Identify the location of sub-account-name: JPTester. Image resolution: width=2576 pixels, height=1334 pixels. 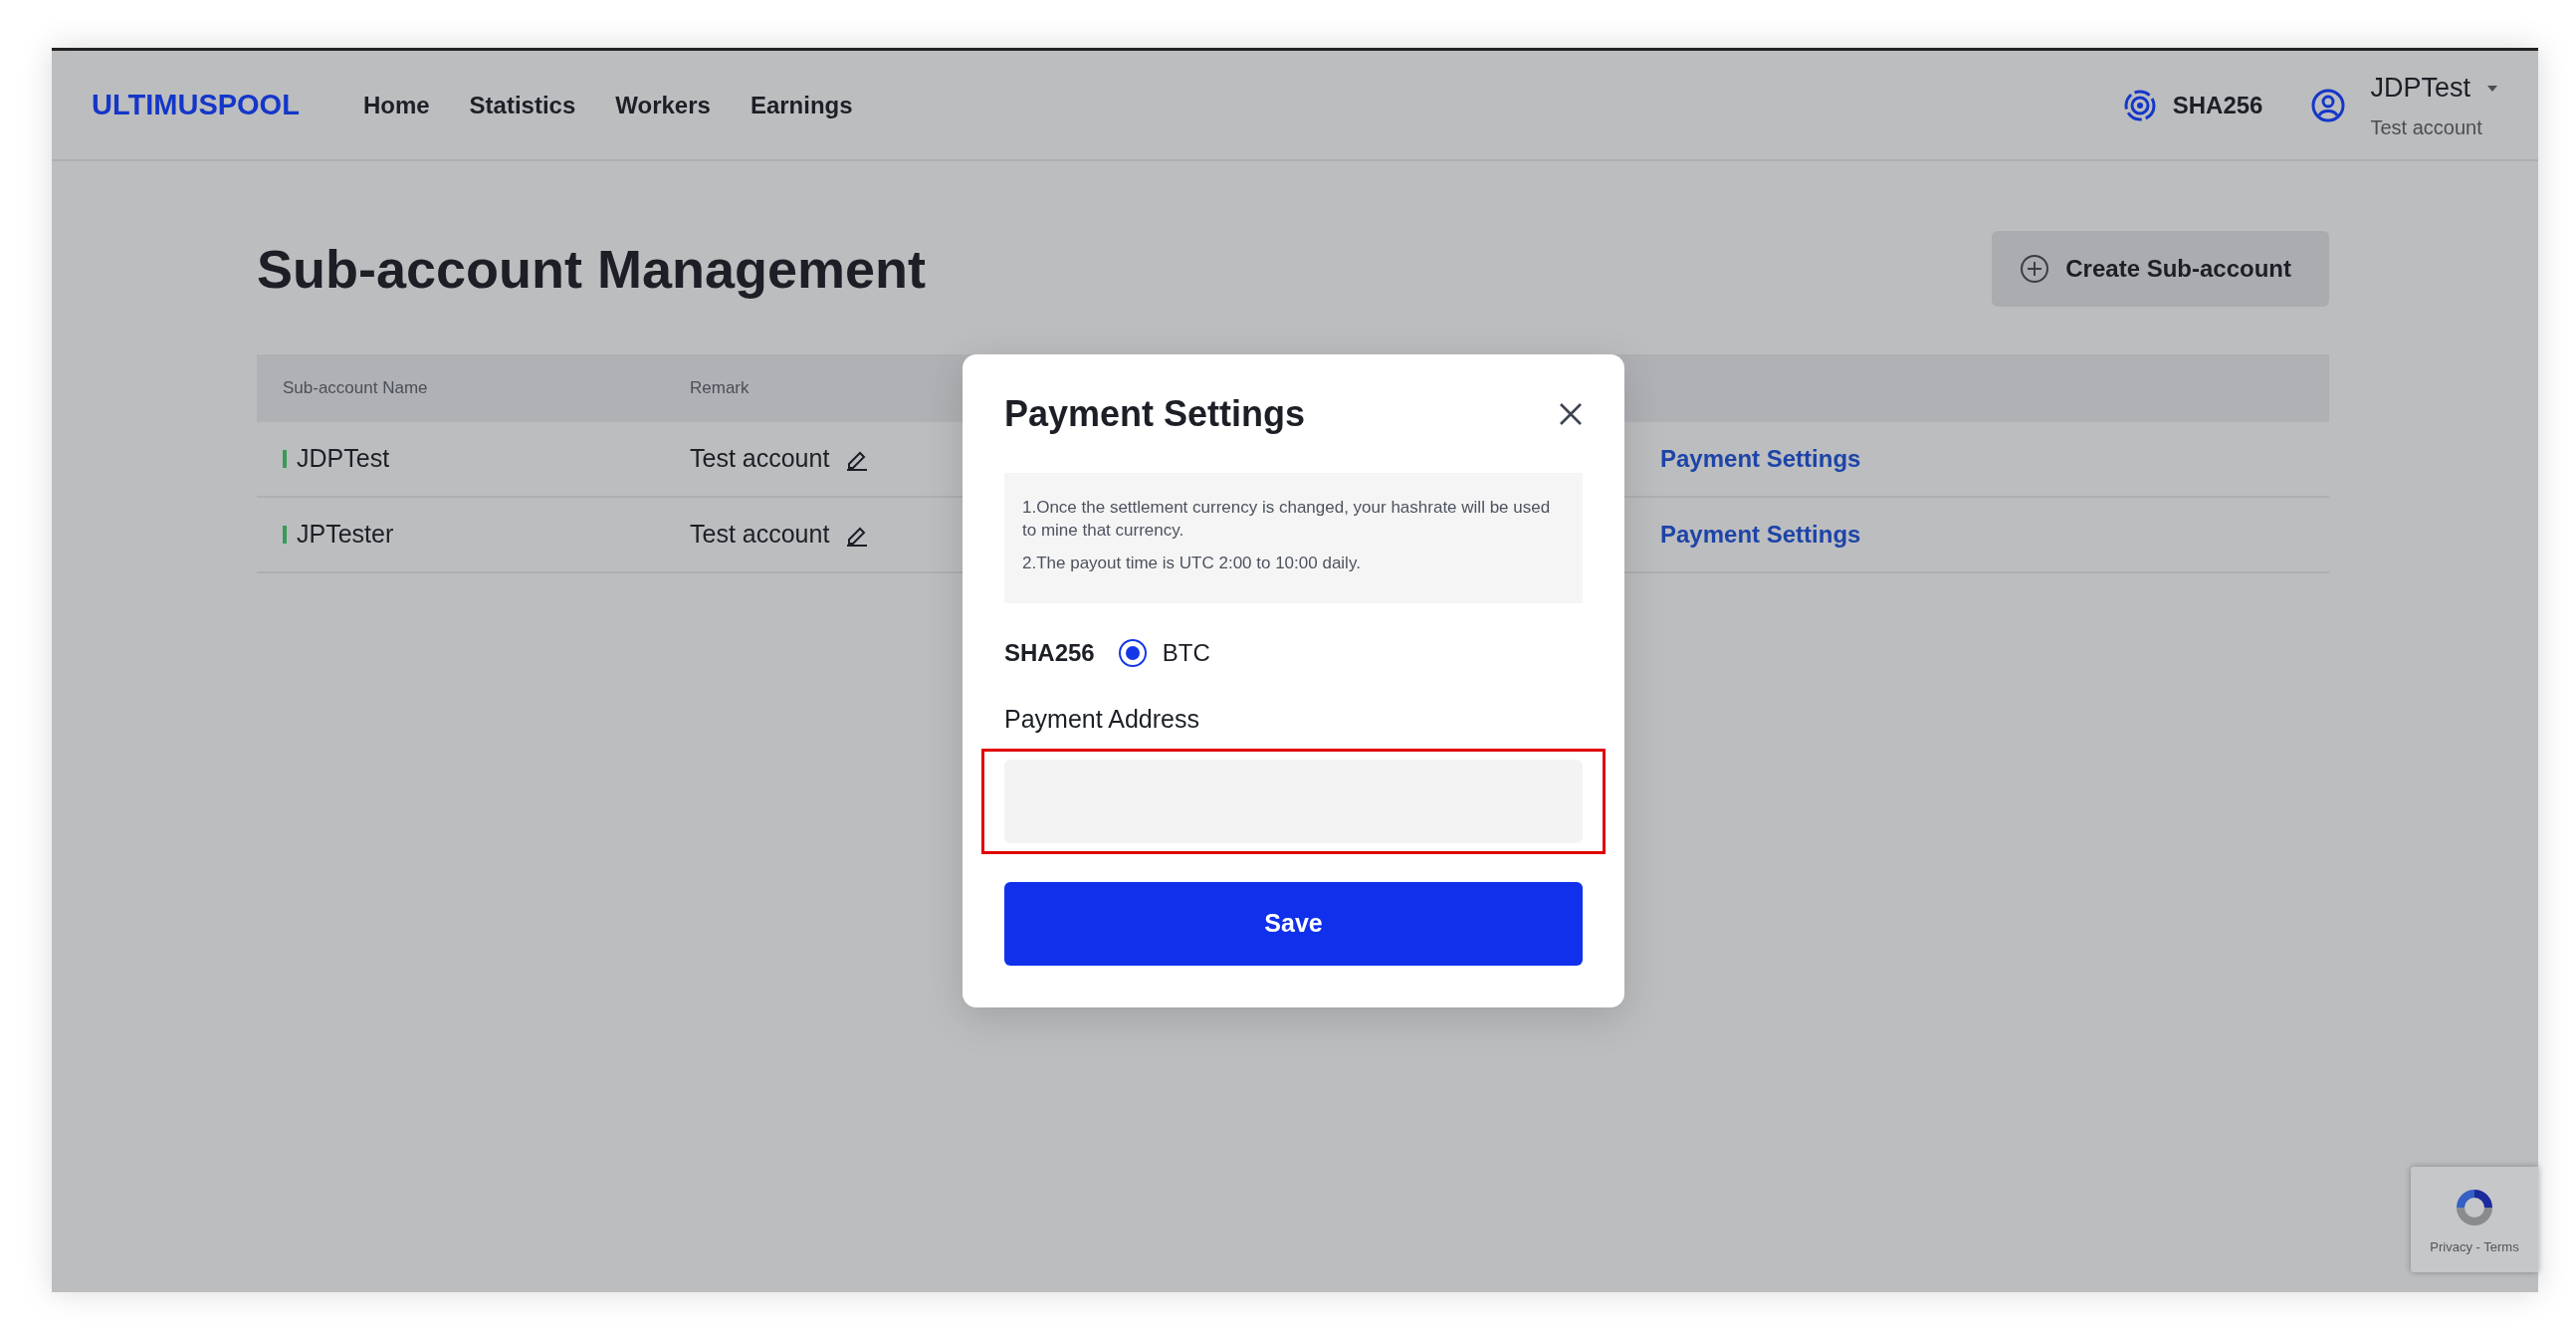
(345, 535).